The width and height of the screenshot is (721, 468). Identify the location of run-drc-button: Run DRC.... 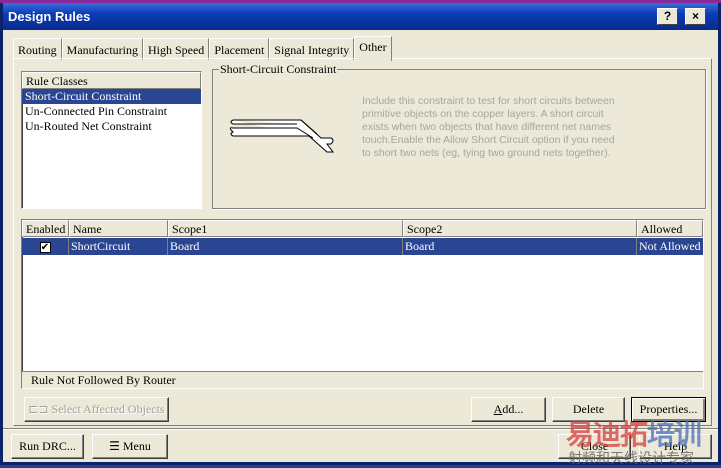
(47, 446).